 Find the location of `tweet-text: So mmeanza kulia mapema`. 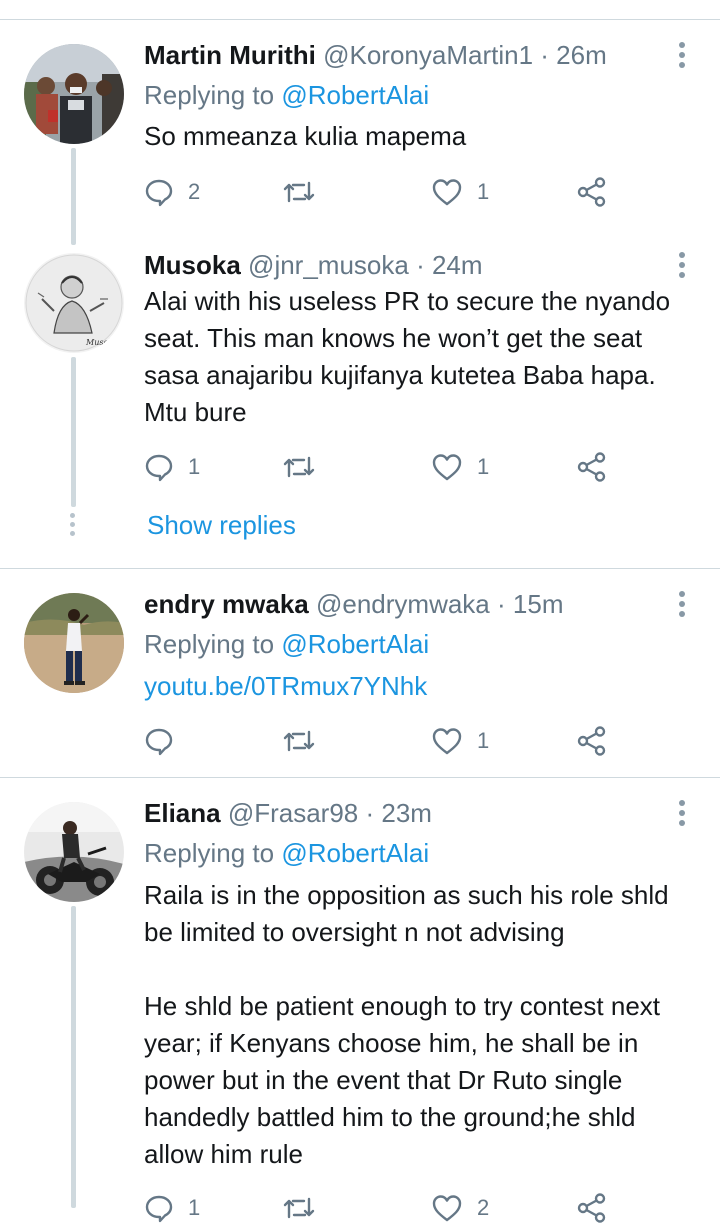

tweet-text: So mmeanza kulia mapema is located at coordinates (305, 136).